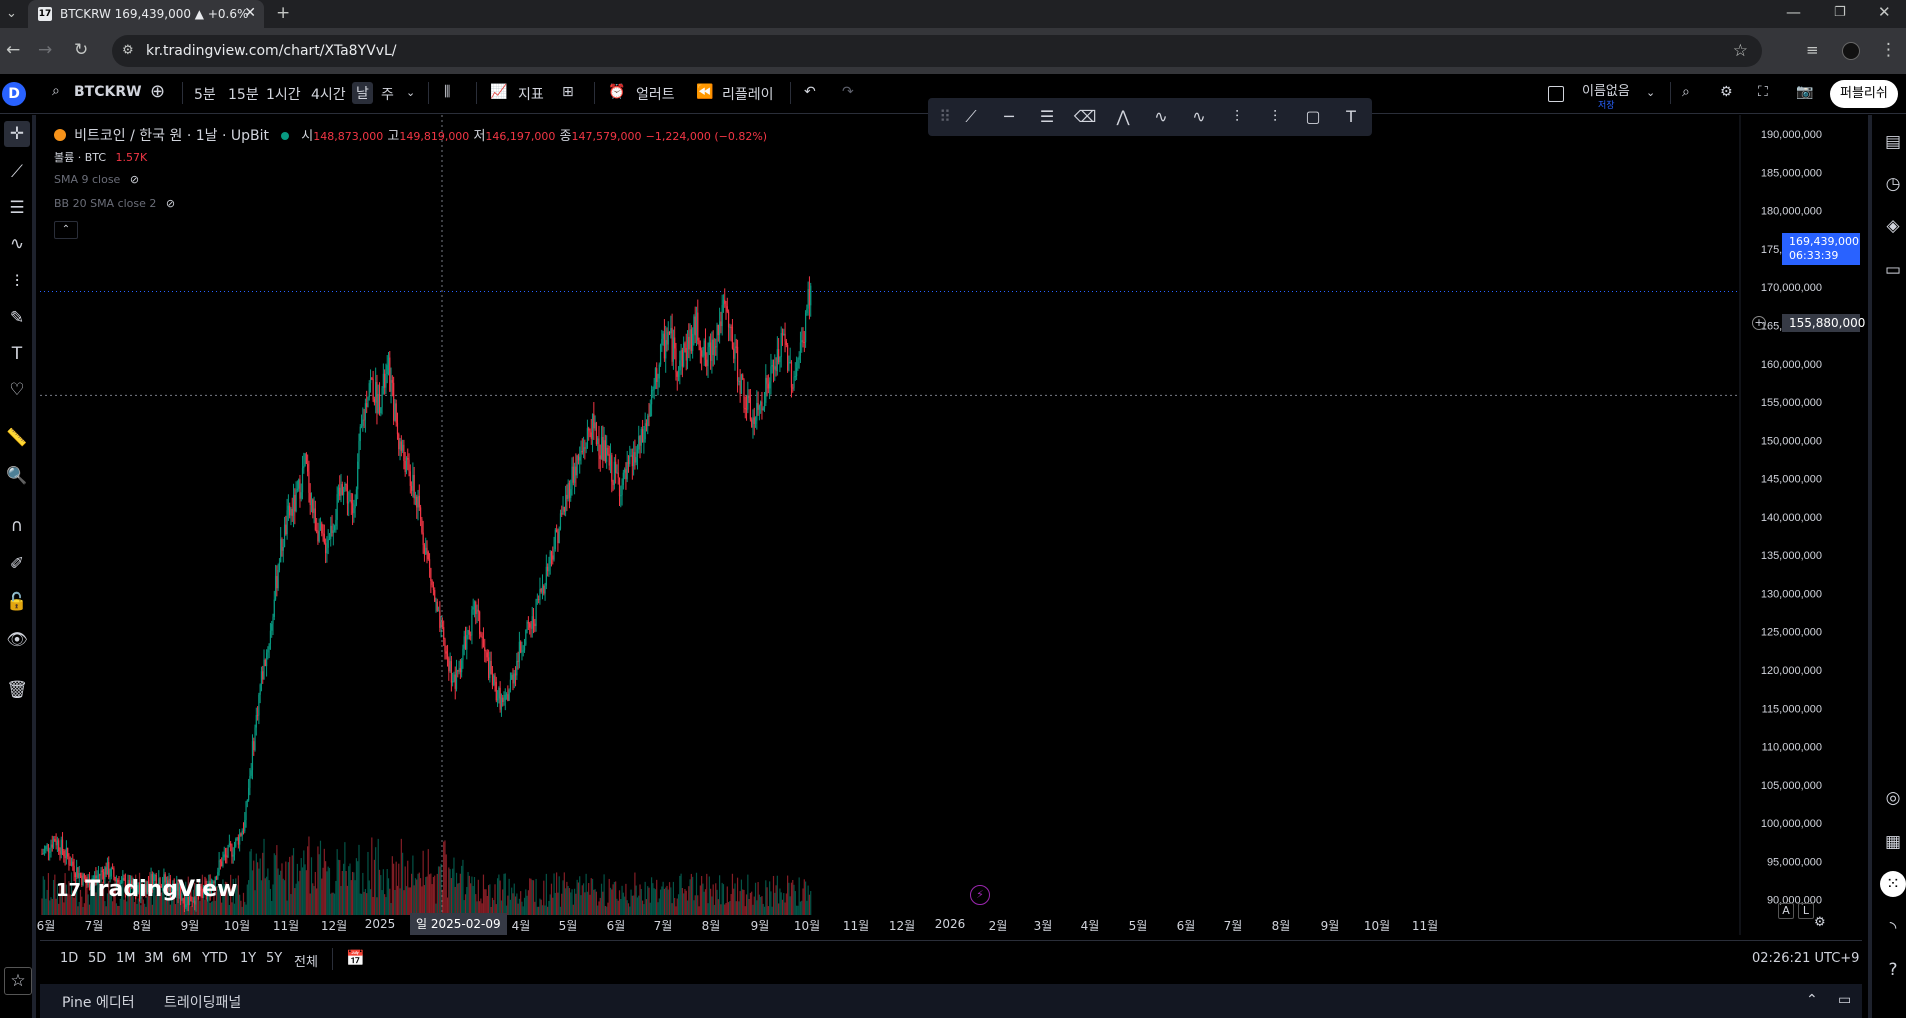 The image size is (1906, 1018). What do you see at coordinates (531, 94) in the screenshot?
I see `indicators-button: 지표` at bounding box center [531, 94].